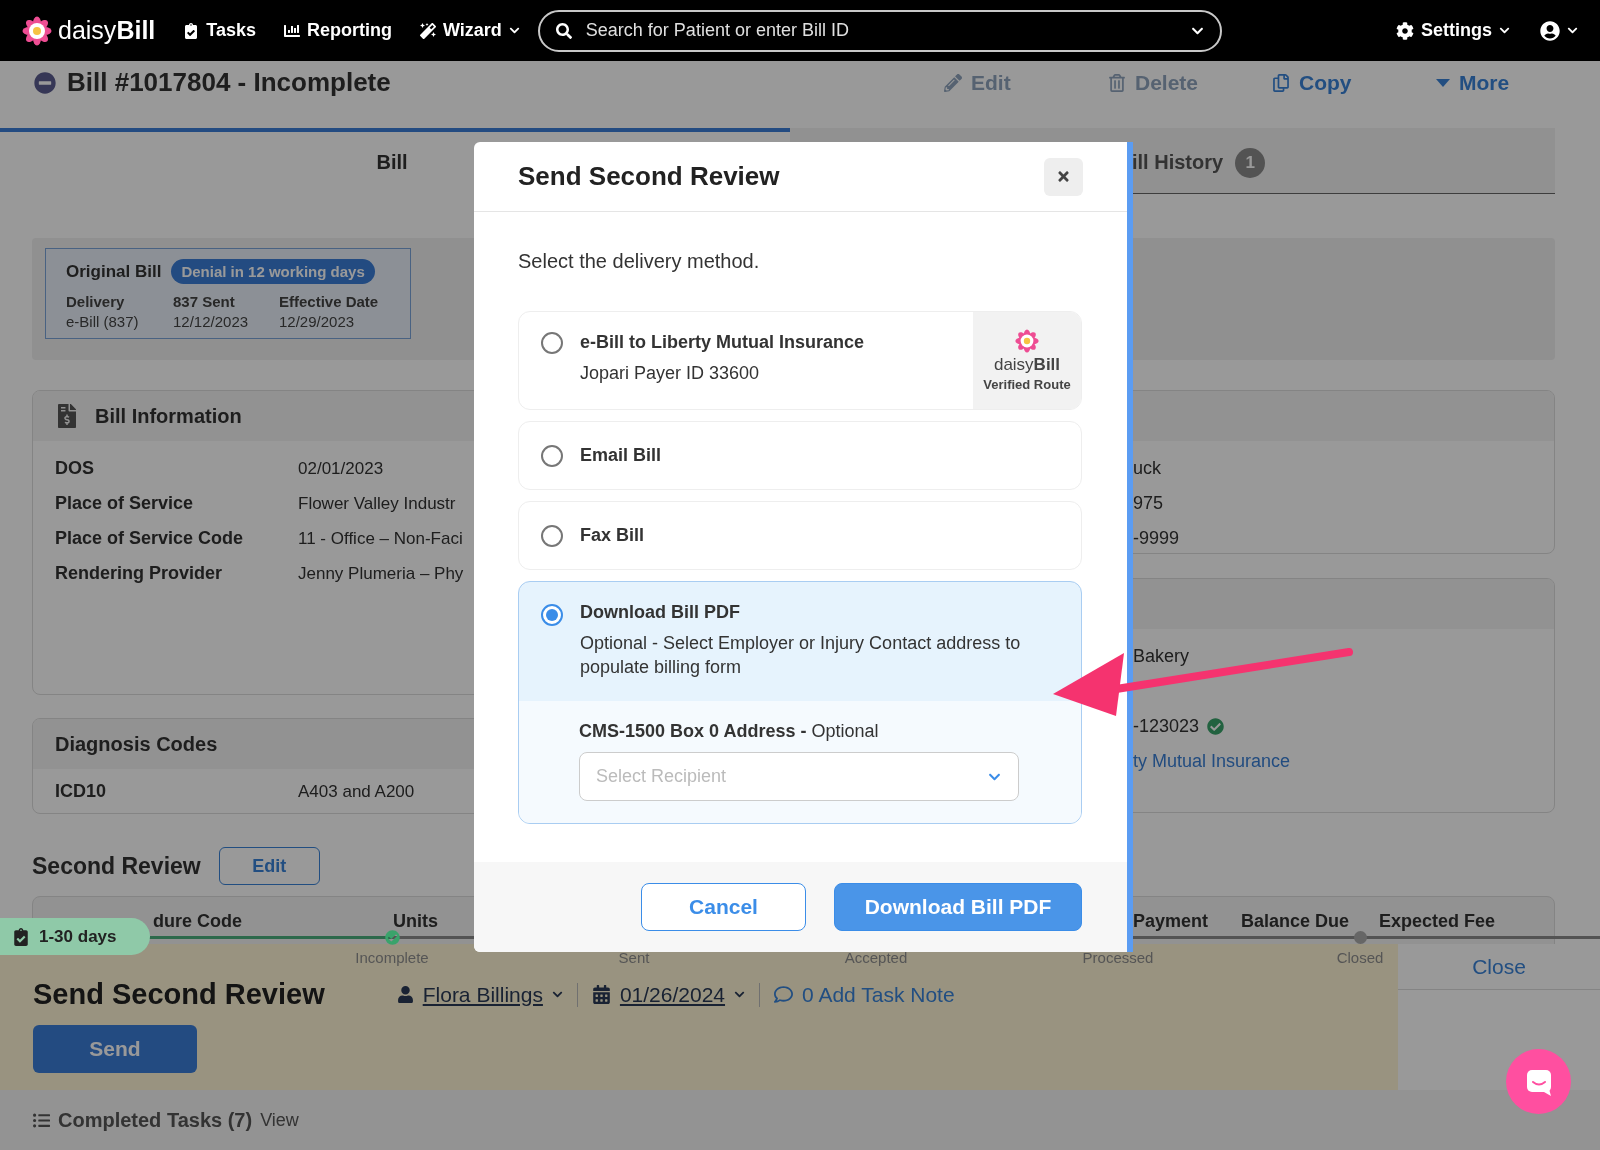 The image size is (1600, 1150). What do you see at coordinates (81, 791) in the screenshot?
I see `field-label: ICD10` at bounding box center [81, 791].